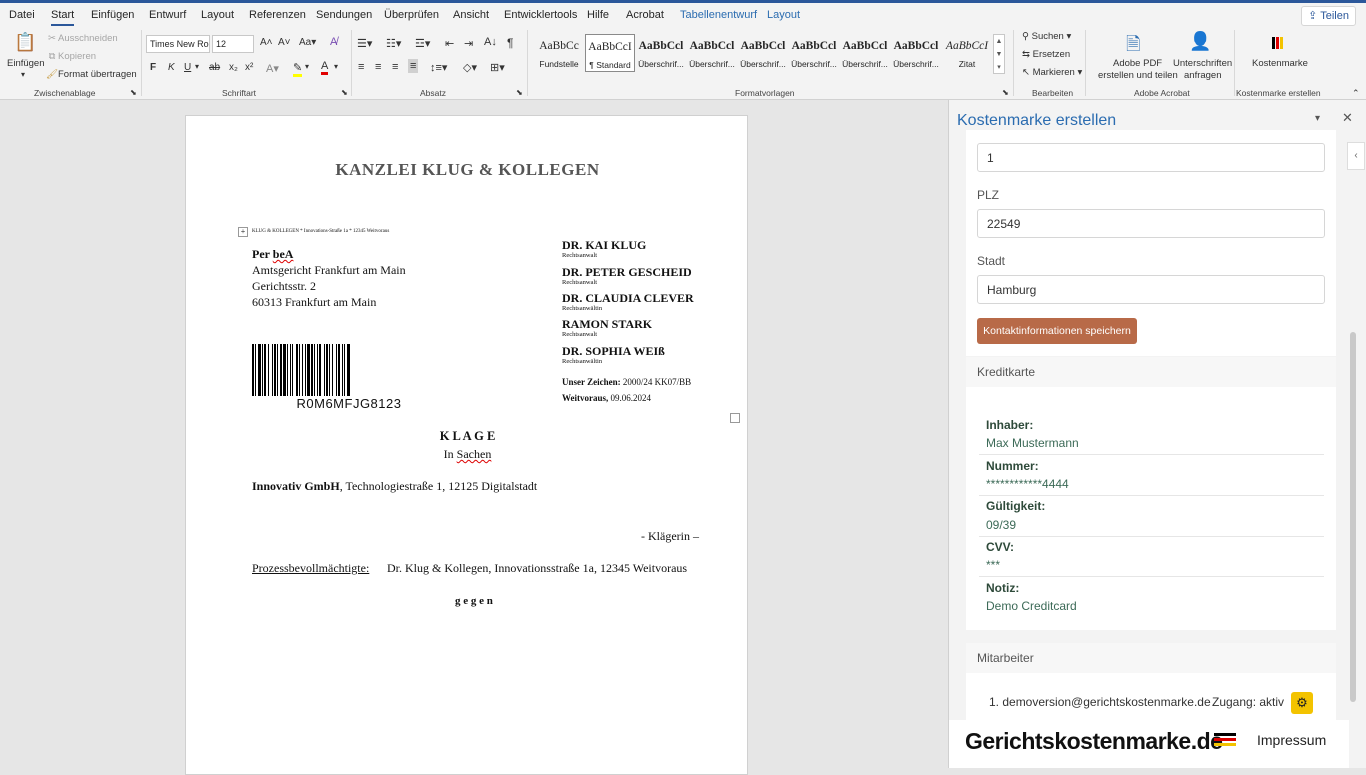  I want to click on save-contact-button: Kontaktinformationen speichern, so click(1057, 331).